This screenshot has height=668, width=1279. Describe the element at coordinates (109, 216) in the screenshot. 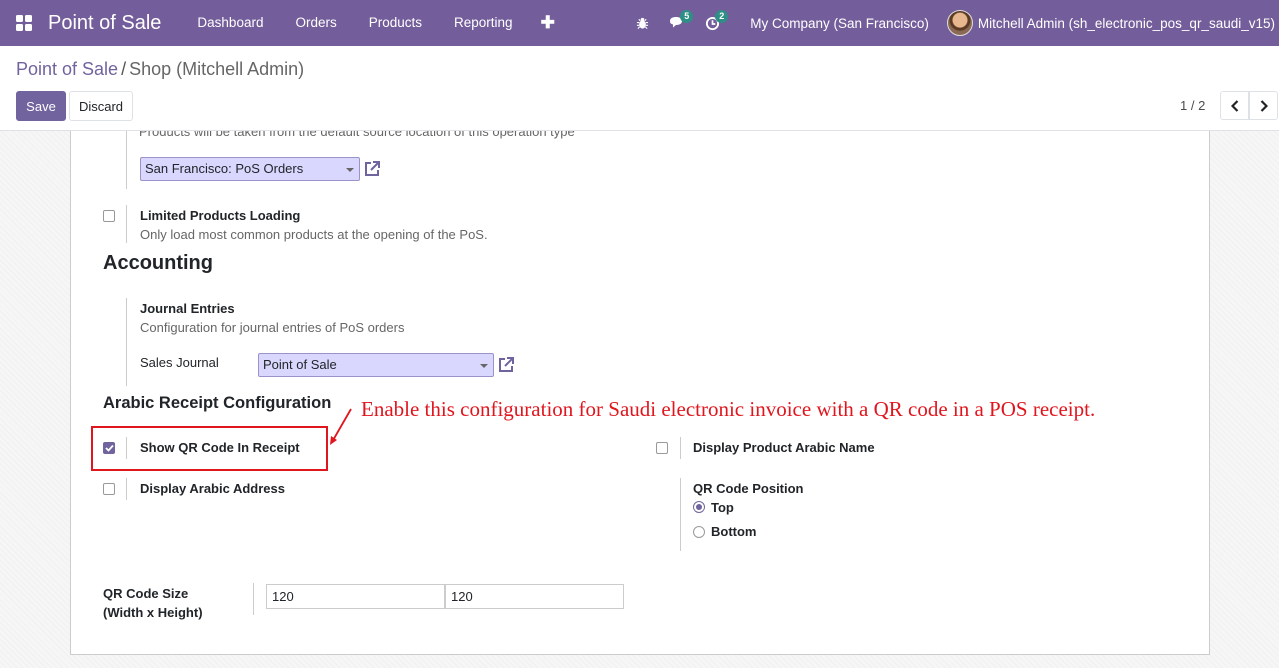

I see `limited-loading-checkbox` at that location.